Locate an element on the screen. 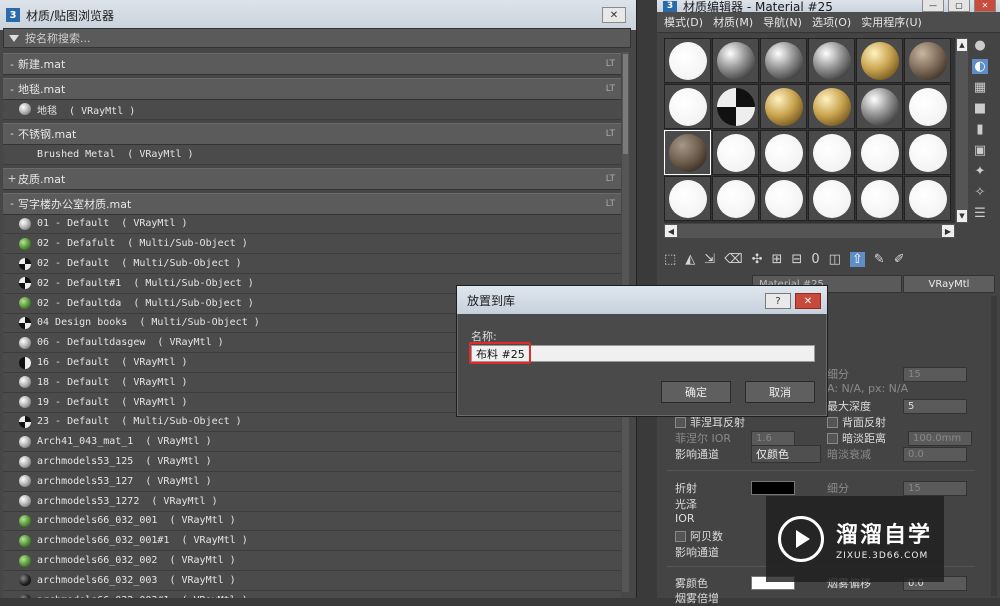 The width and height of the screenshot is (1000, 606). menu-material: 材质(M) is located at coordinates (733, 22).